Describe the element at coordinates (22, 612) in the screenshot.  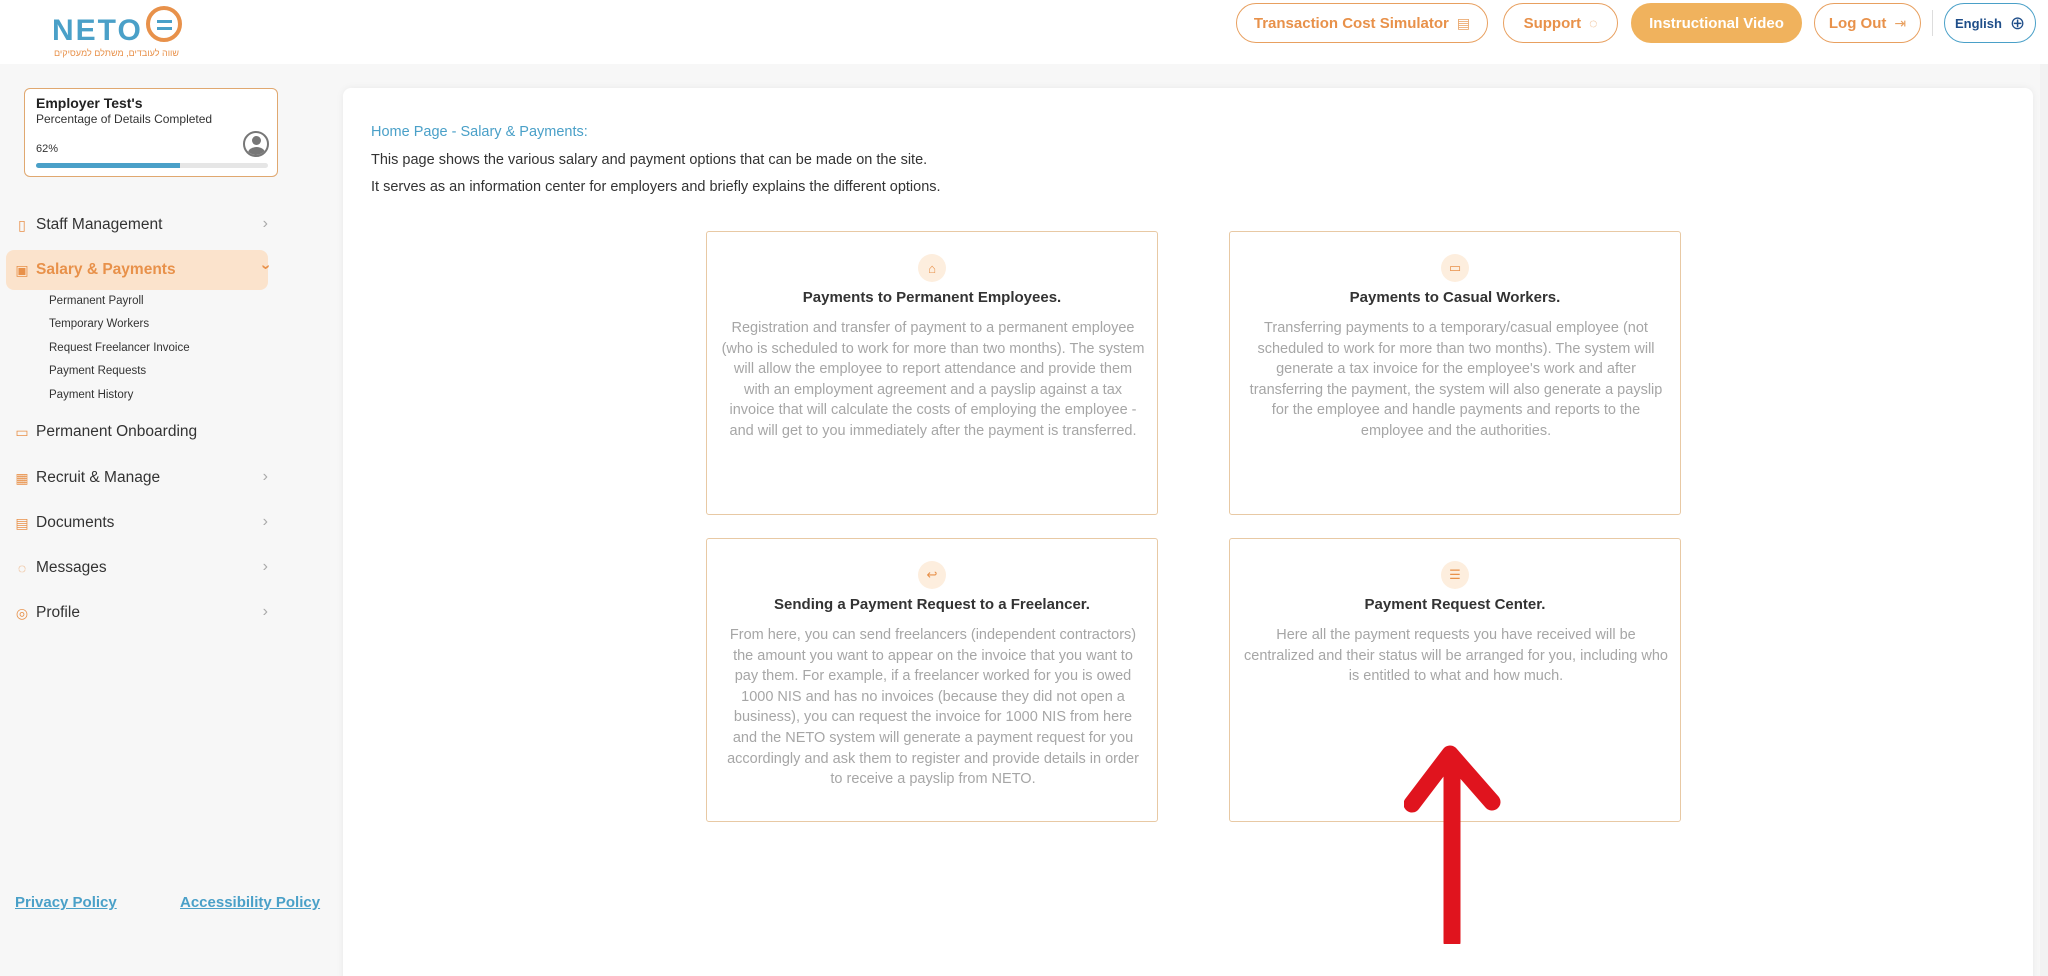
I see `user-icon: ◎` at that location.